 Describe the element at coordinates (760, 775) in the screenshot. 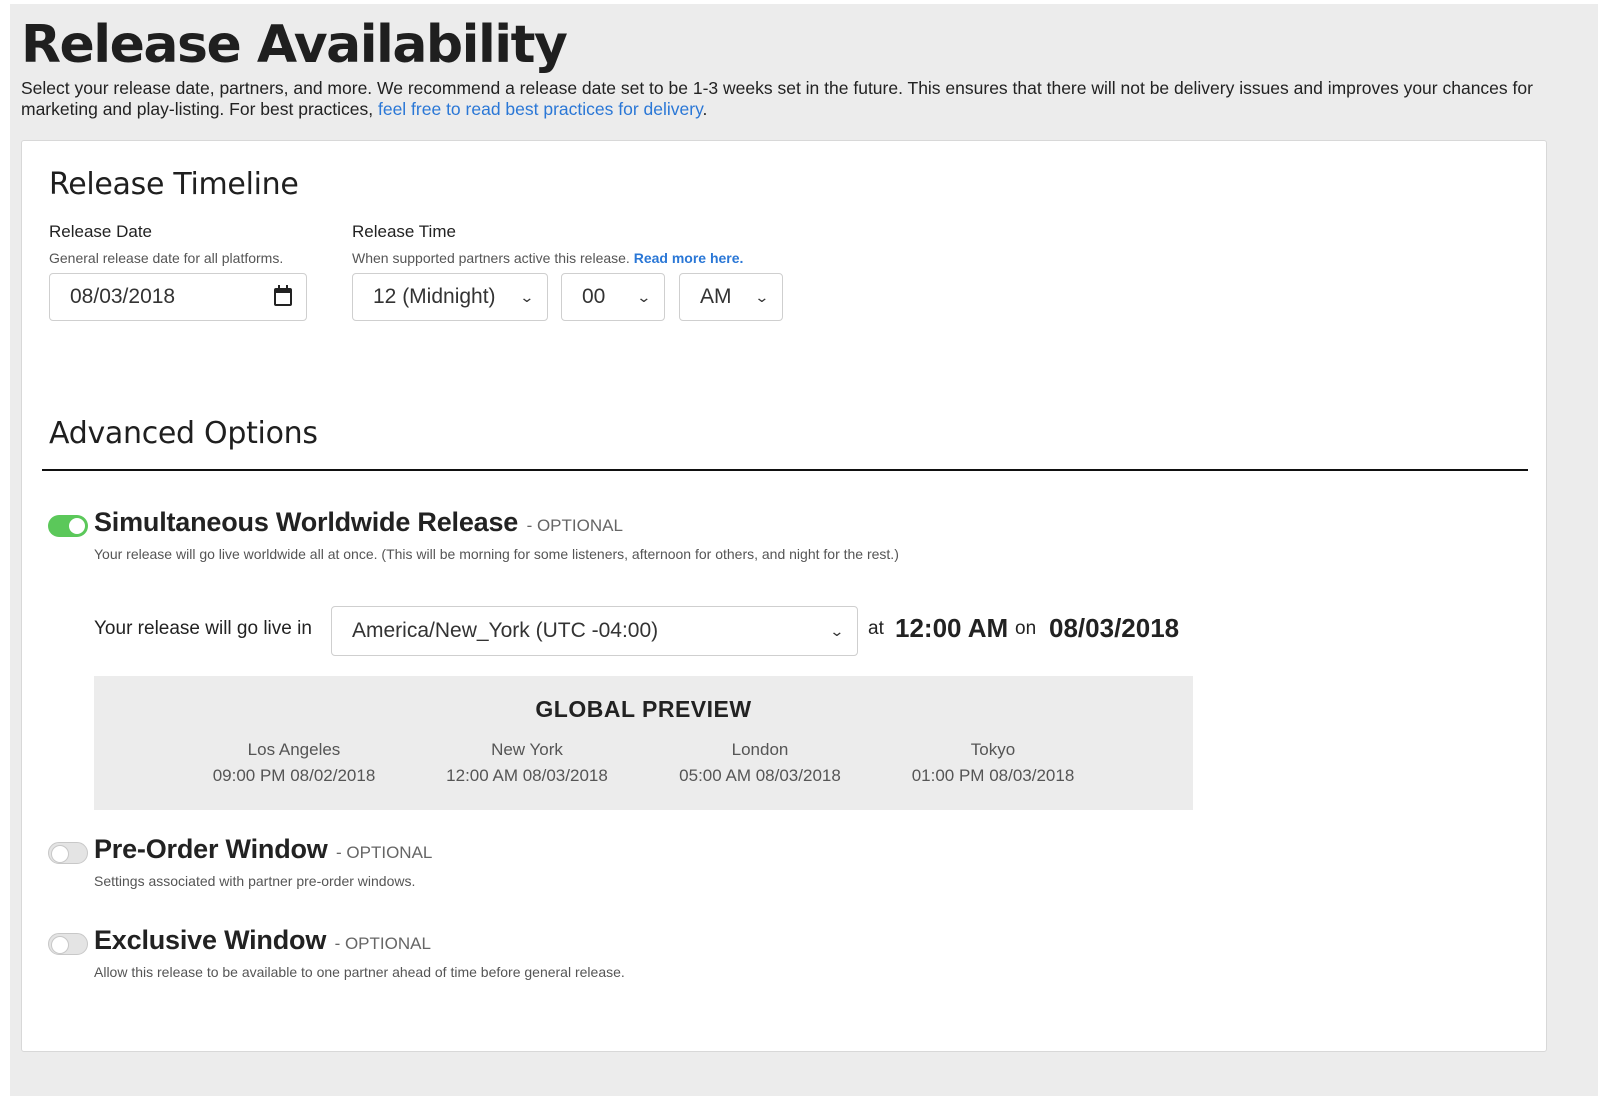

I see `city-time: 05:00 AM 08/03/2018` at that location.